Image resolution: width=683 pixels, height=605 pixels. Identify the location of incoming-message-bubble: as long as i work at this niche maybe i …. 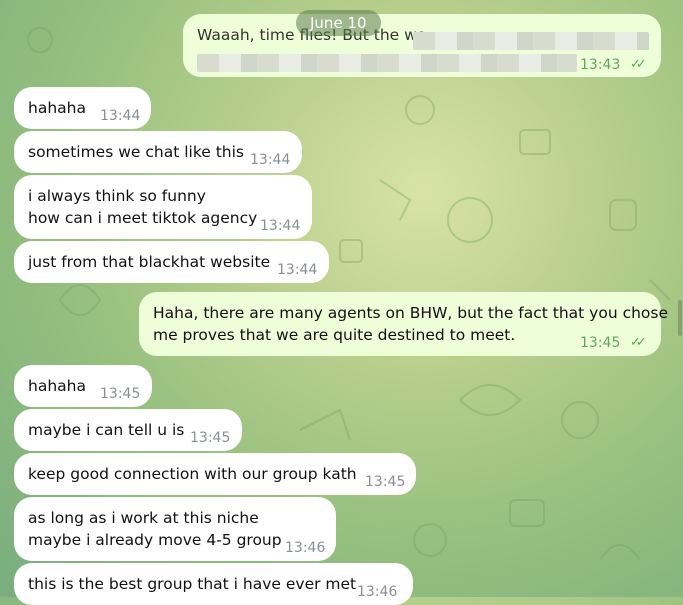
(175, 529).